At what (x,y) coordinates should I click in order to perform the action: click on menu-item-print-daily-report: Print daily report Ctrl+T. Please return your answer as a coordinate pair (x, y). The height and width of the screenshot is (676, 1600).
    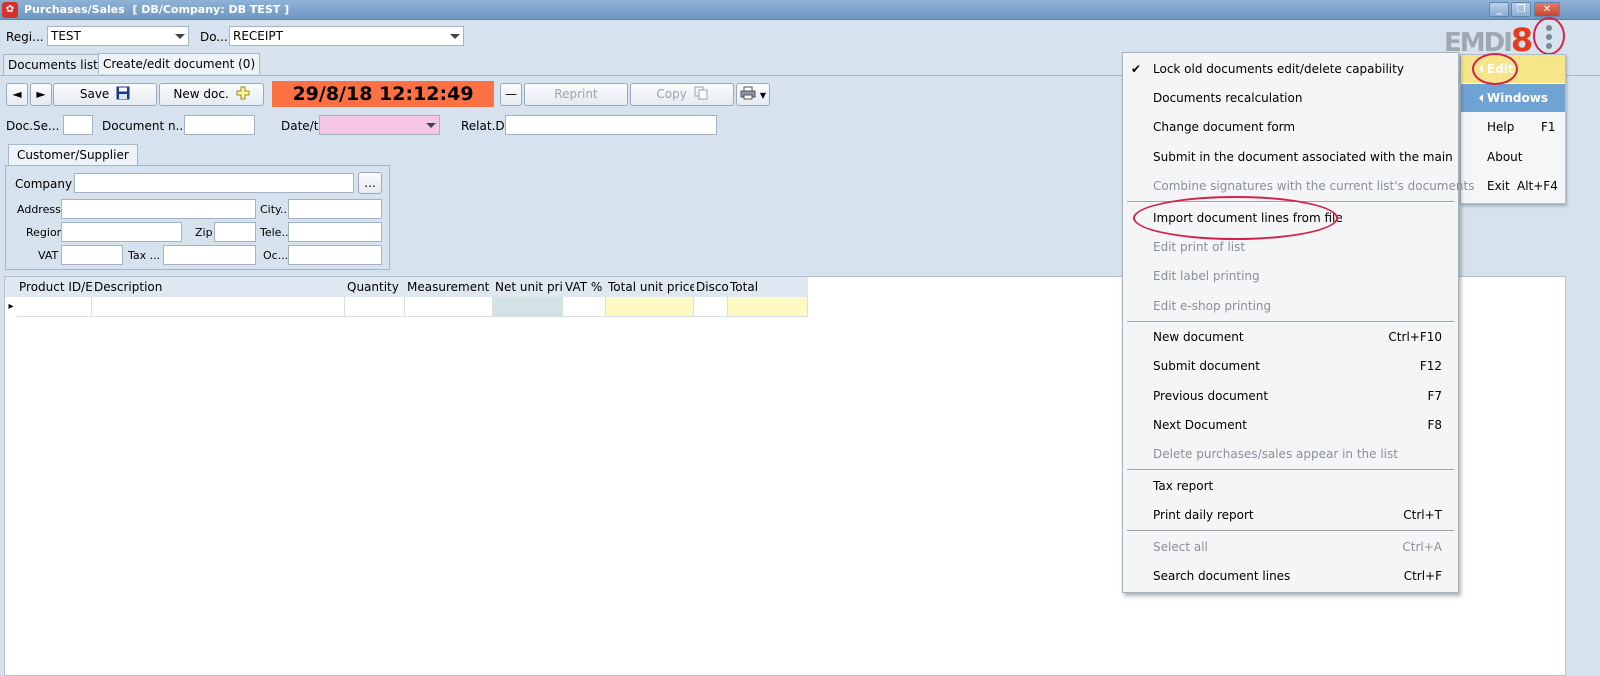
    Looking at the image, I should click on (1290, 515).